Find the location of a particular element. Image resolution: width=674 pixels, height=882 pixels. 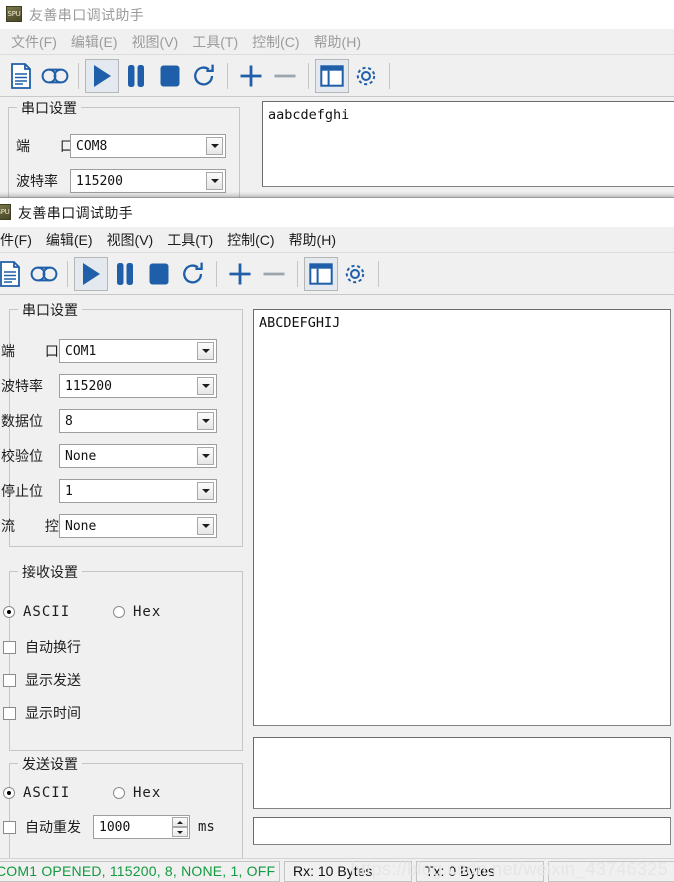

back-port-combobox: COM8 is located at coordinates (148, 146).